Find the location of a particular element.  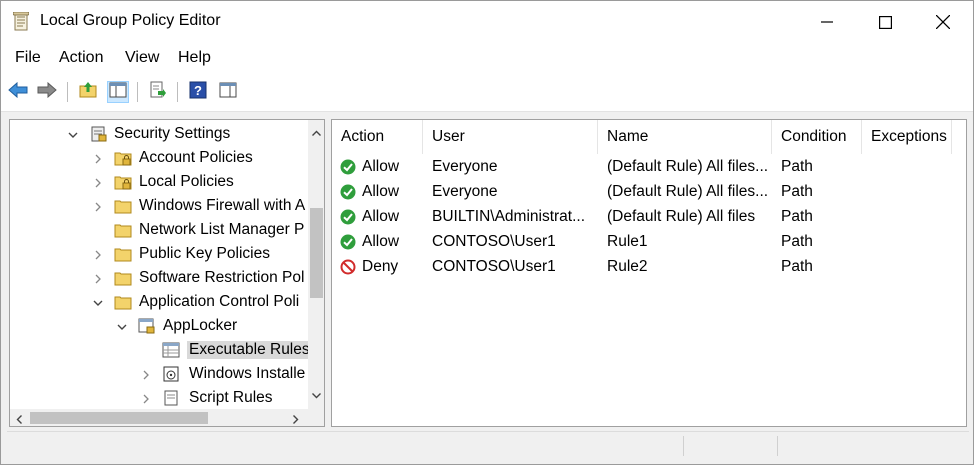

back-button is located at coordinates (18, 92).